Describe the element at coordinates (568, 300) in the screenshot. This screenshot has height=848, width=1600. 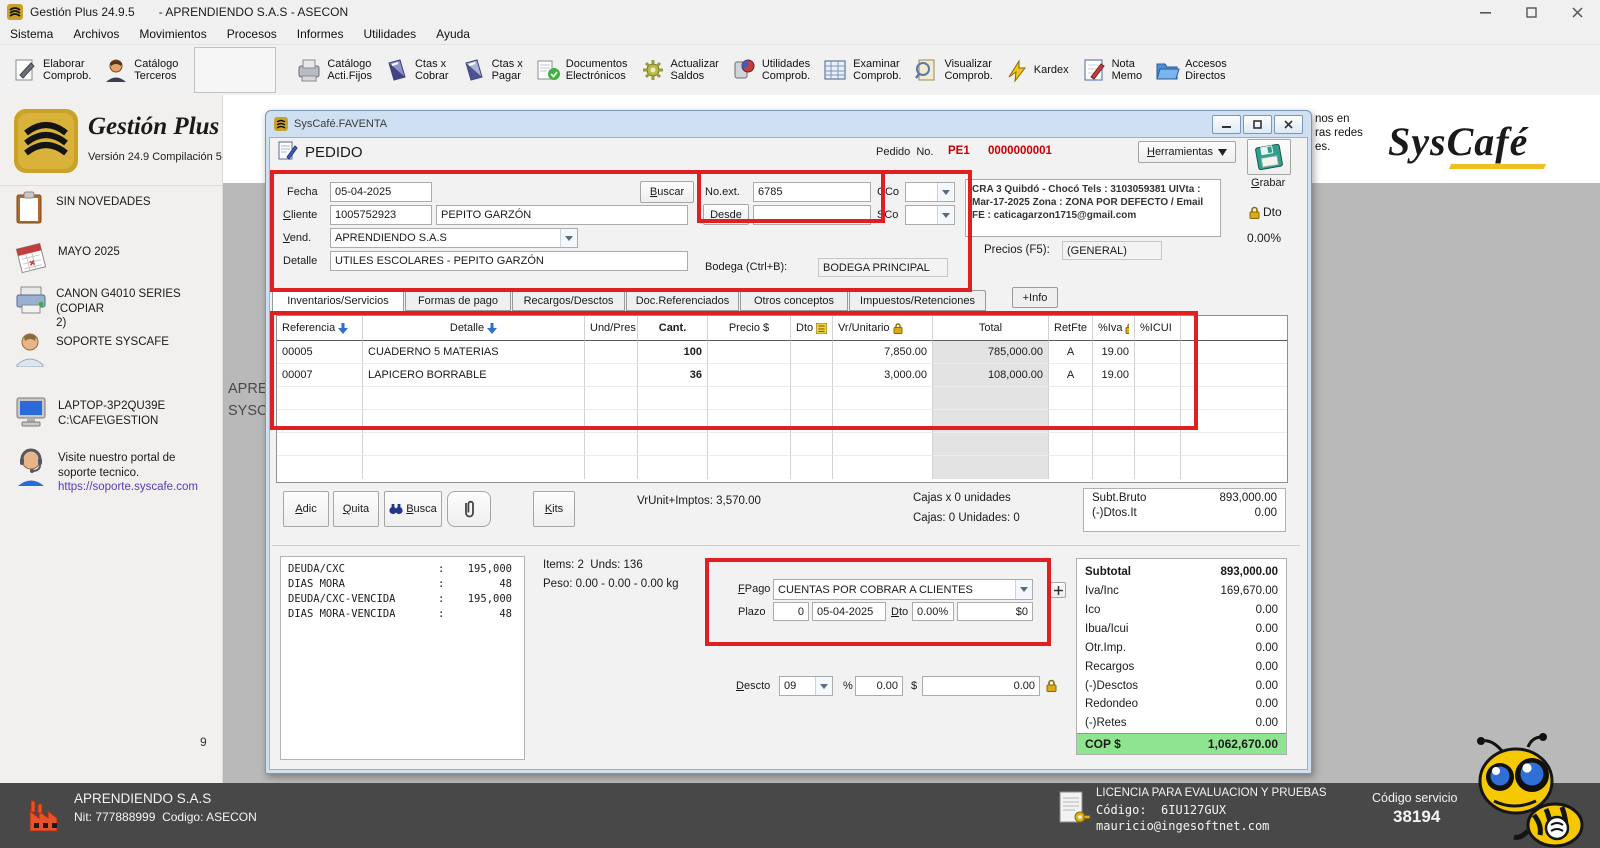
I see `tab-recargos-desctos: Recargos/Desctos` at that location.